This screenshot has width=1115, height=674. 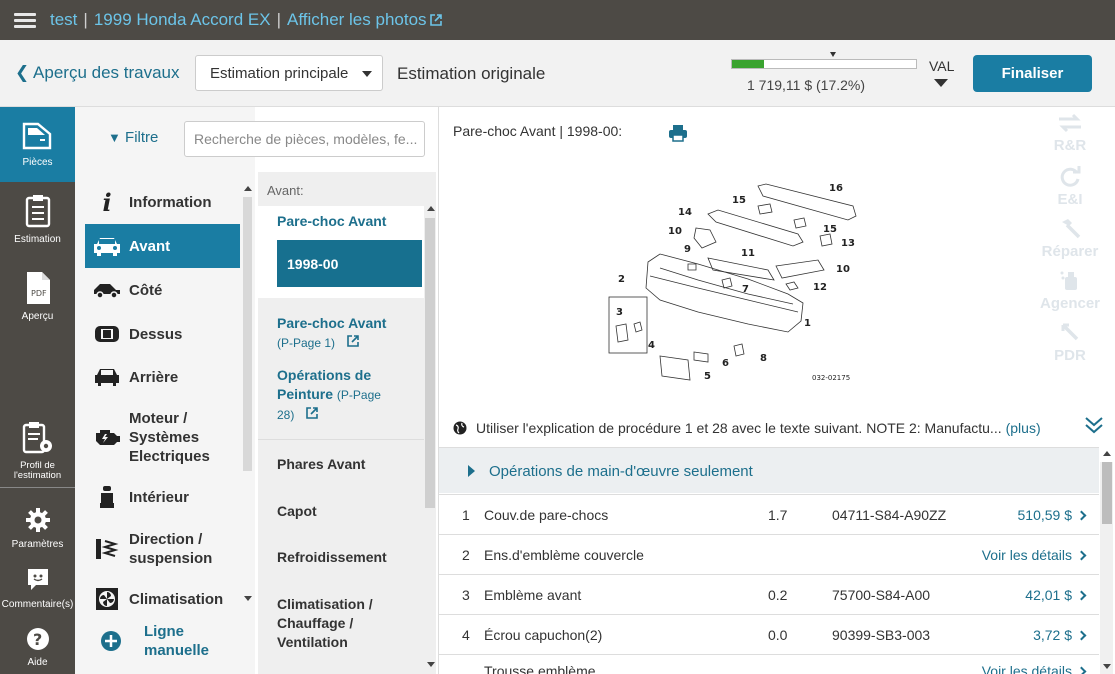 I want to click on finalize-button: Finaliser, so click(x=1032, y=73).